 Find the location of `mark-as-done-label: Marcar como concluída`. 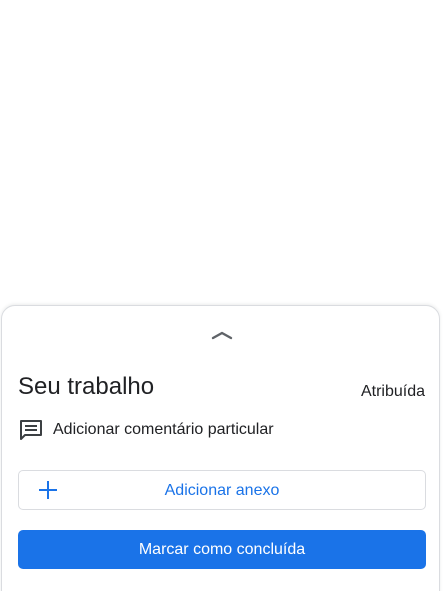

mark-as-done-label: Marcar como concluída is located at coordinates (222, 549).